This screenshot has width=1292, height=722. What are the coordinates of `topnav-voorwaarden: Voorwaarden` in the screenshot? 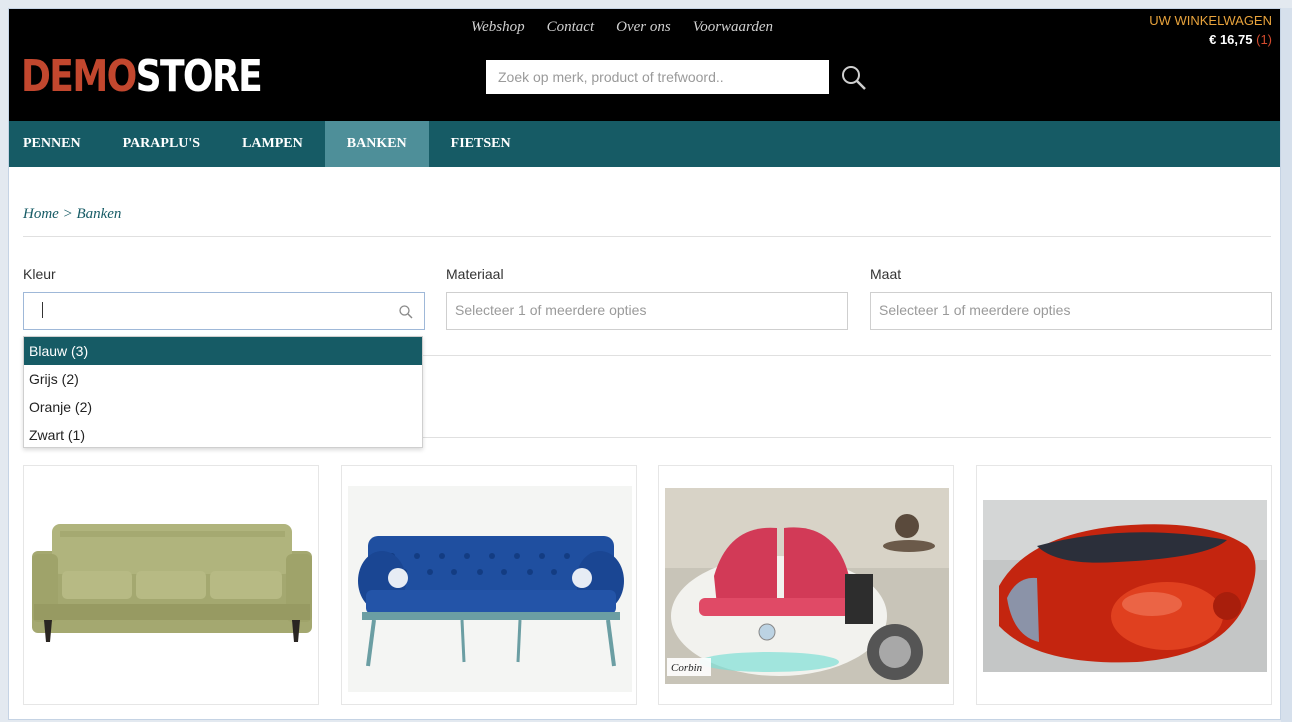 It's located at (733, 27).